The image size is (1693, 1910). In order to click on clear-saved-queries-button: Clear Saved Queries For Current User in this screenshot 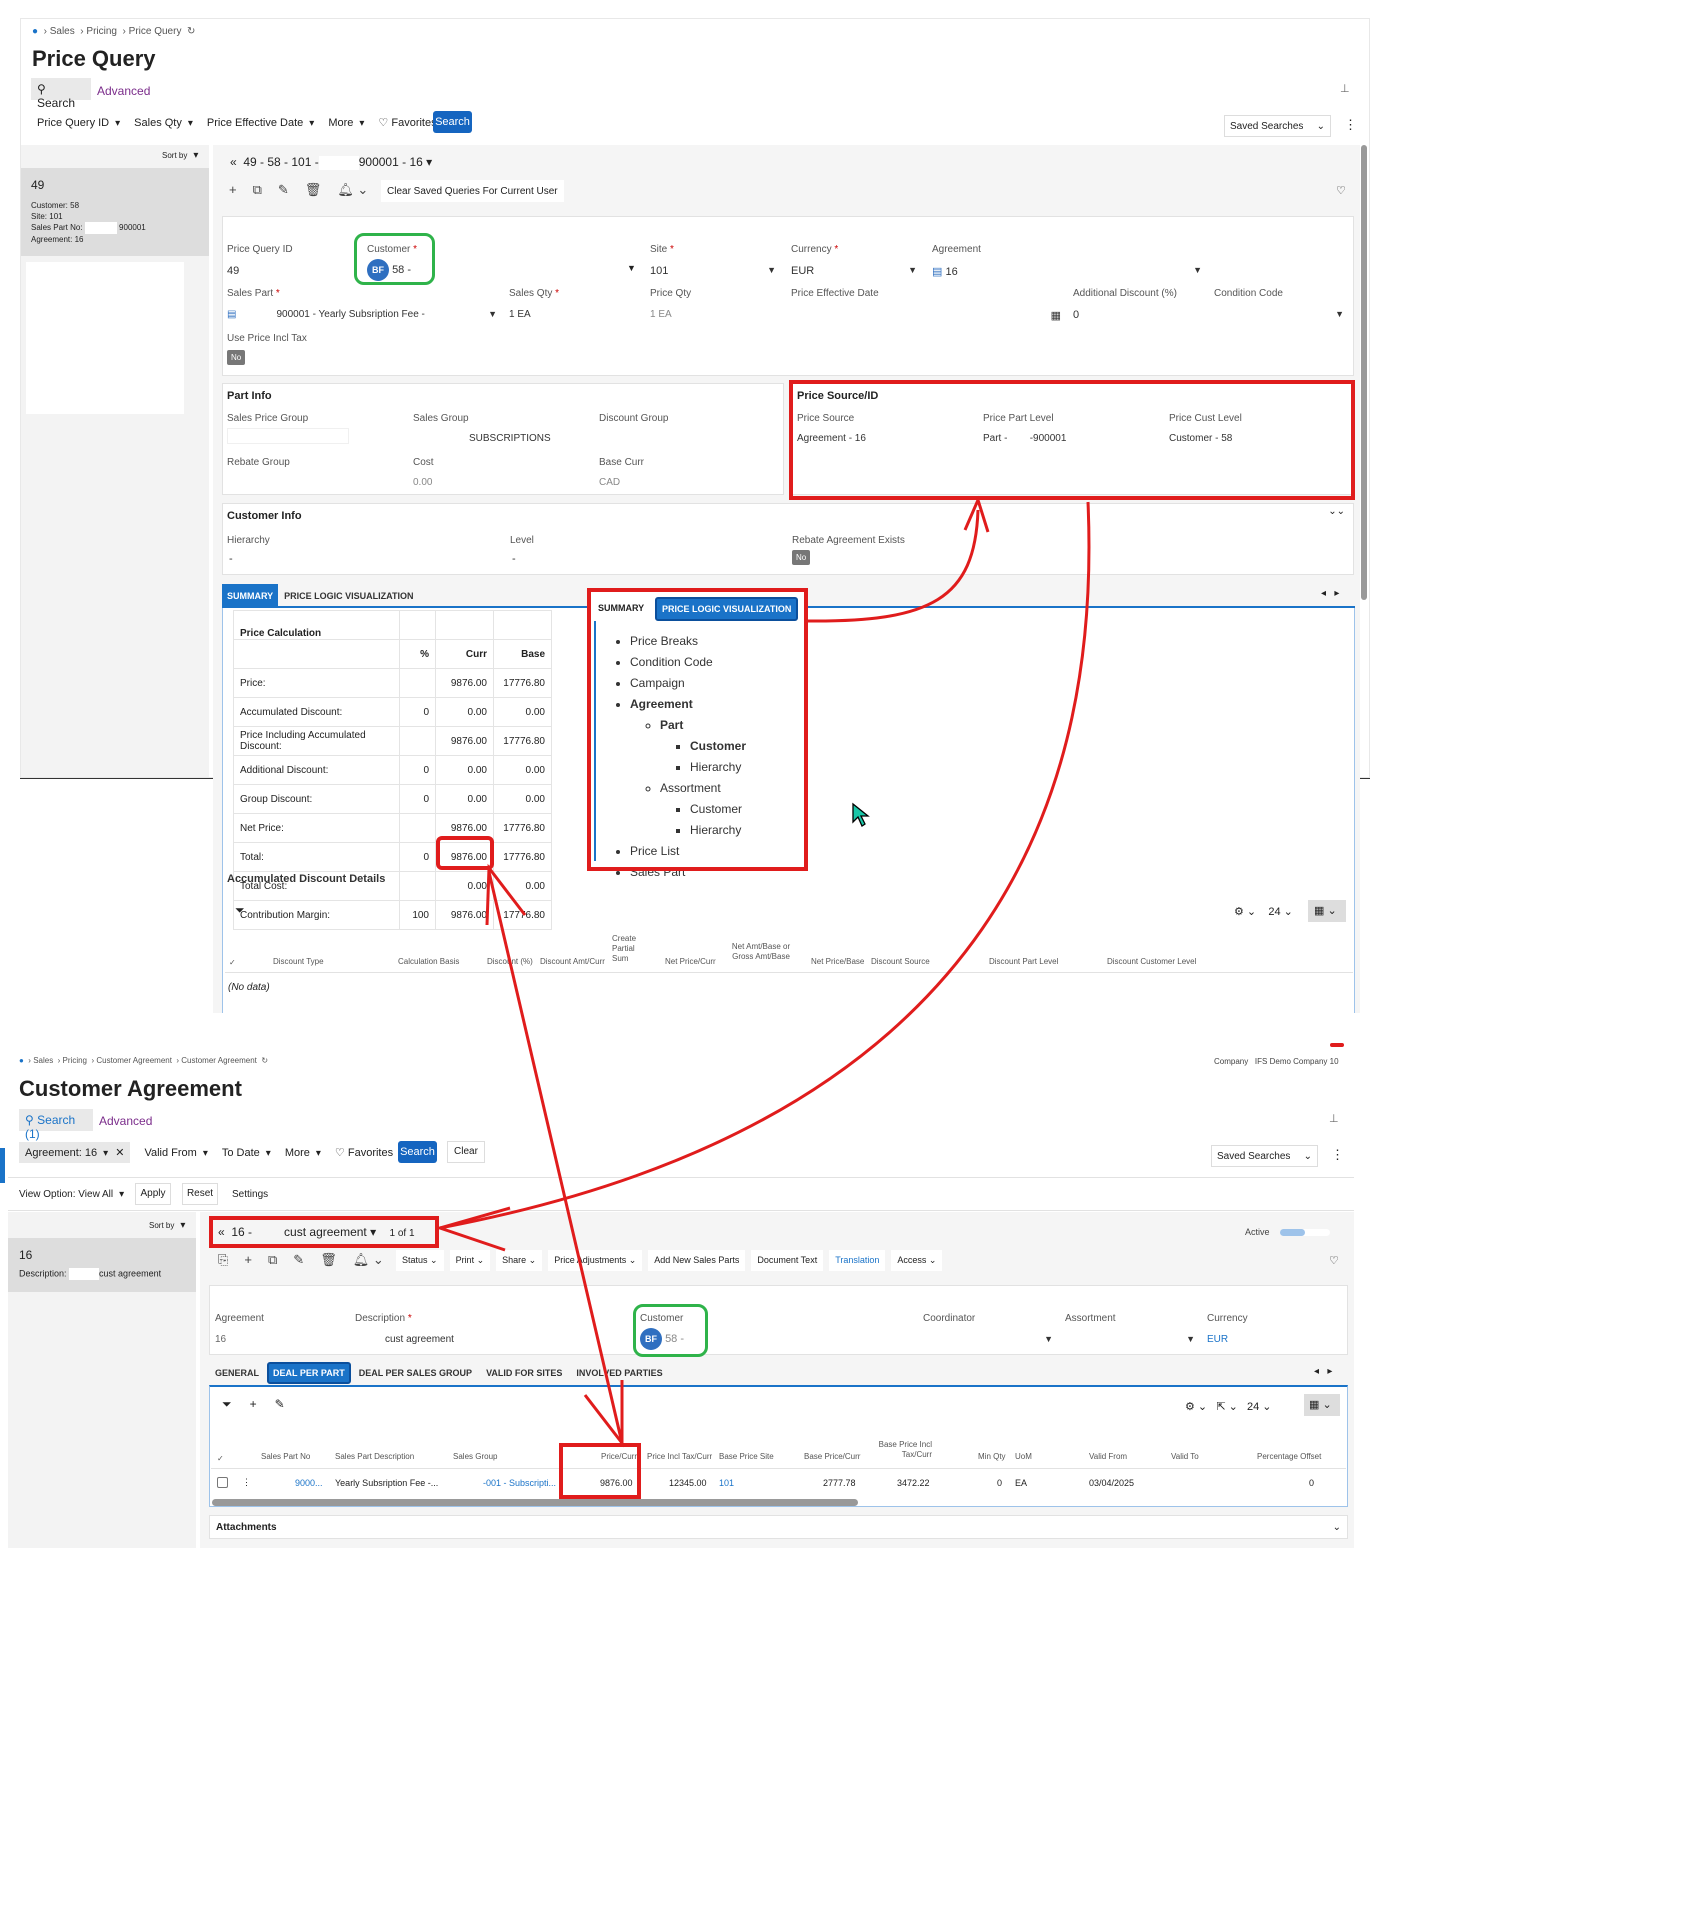, I will do `click(472, 191)`.